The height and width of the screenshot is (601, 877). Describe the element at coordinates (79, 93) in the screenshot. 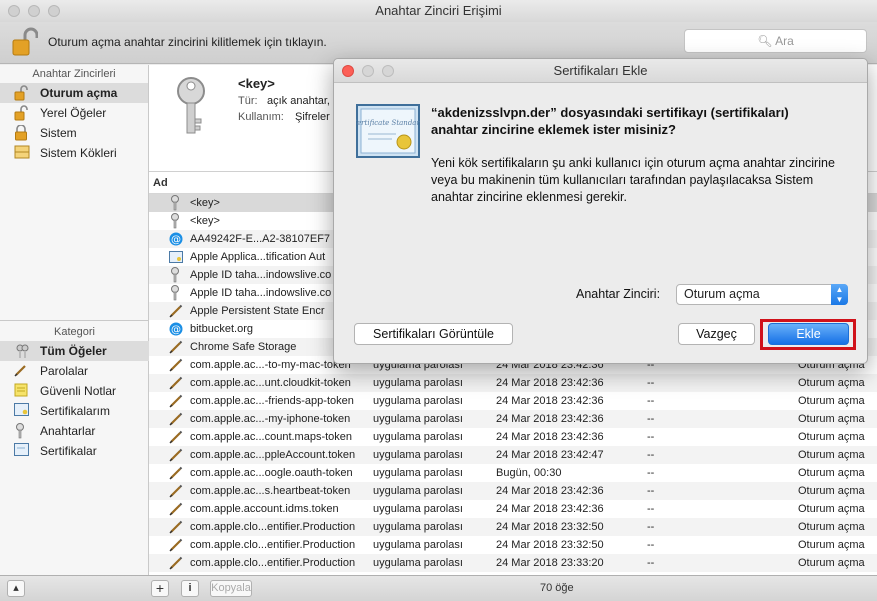

I see `sidebar-item-label: Oturum açma` at that location.